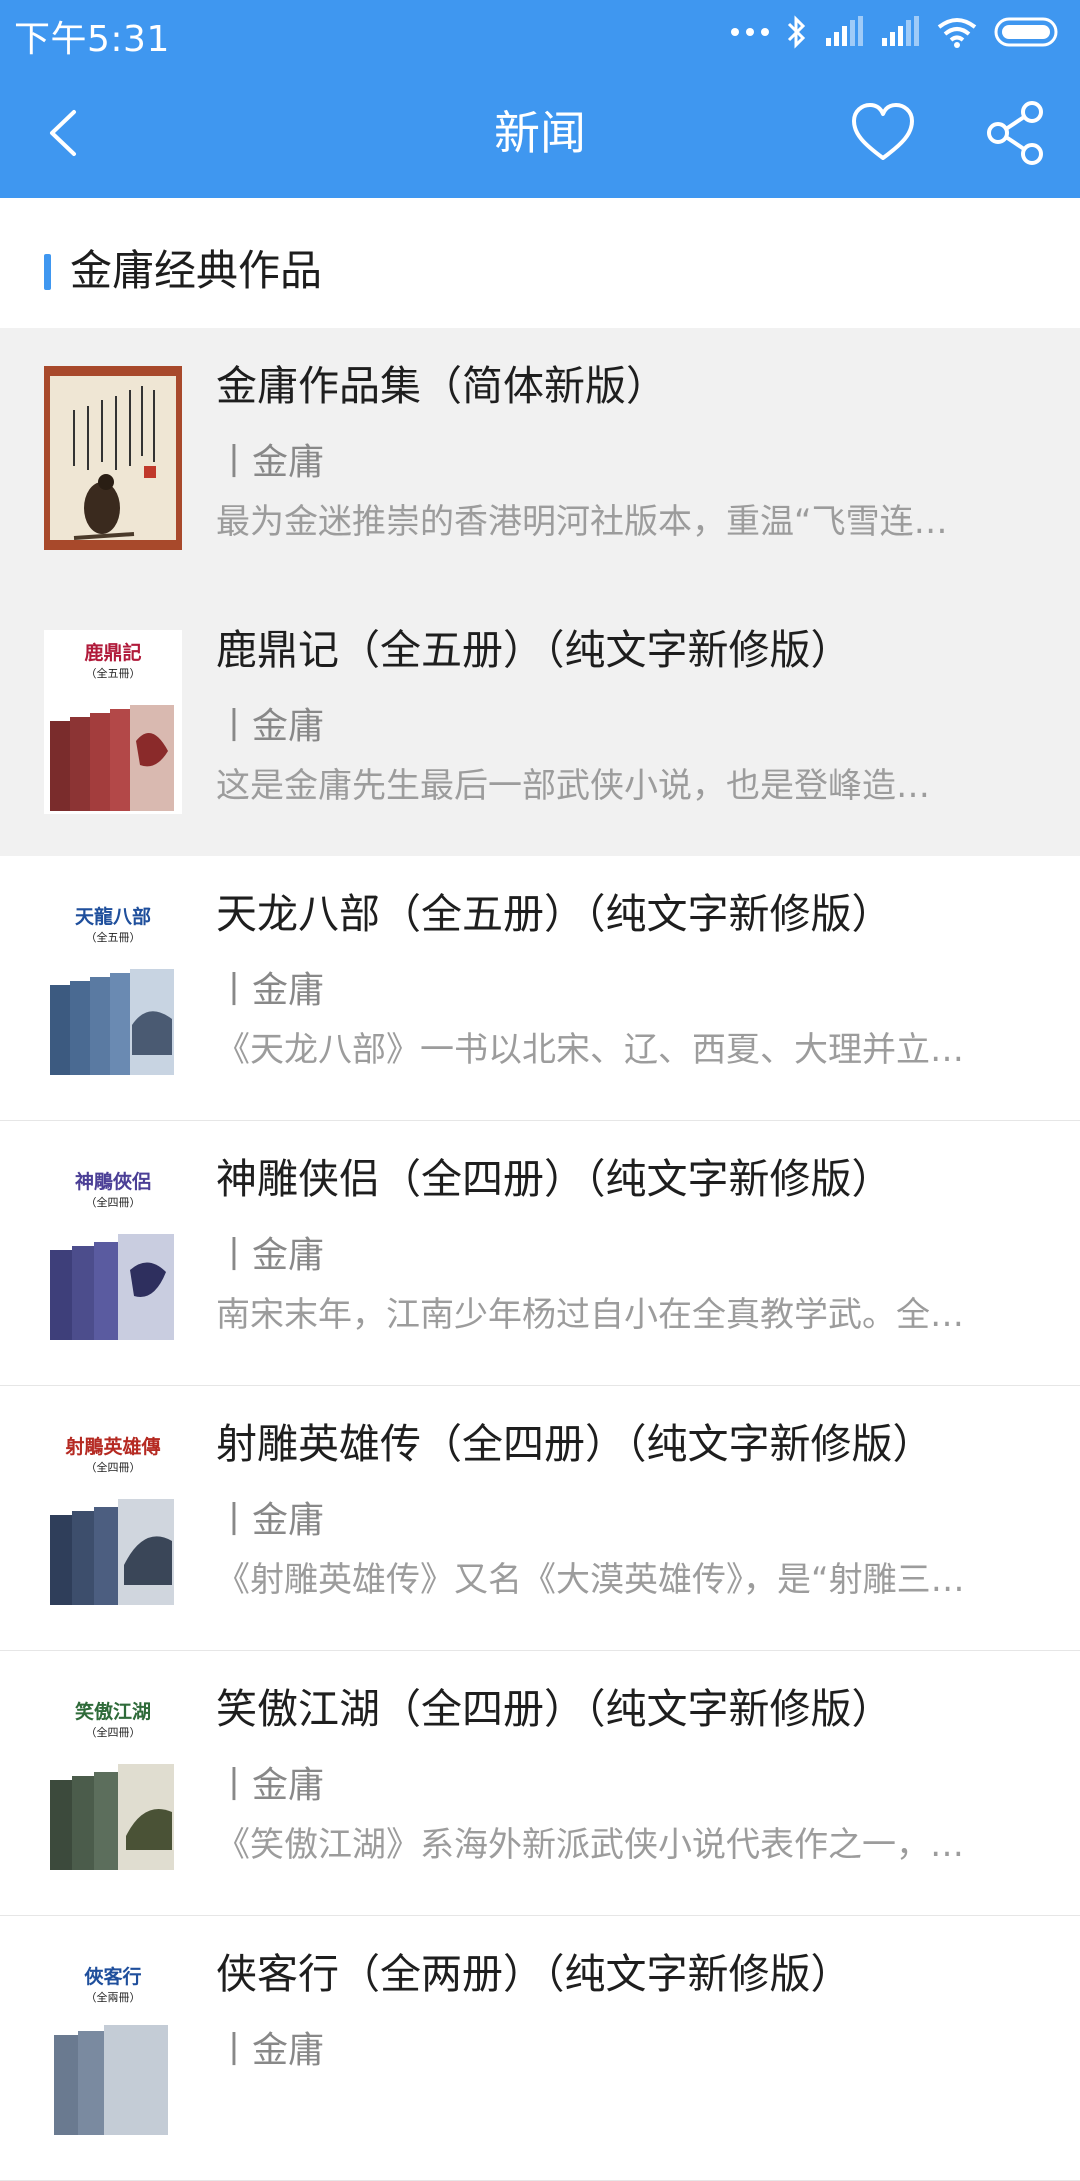 This screenshot has width=1080, height=2181. Describe the element at coordinates (534, 650) in the screenshot. I see `book-title: 鹿鼎记（全五册）（纯文字新修版）` at that location.